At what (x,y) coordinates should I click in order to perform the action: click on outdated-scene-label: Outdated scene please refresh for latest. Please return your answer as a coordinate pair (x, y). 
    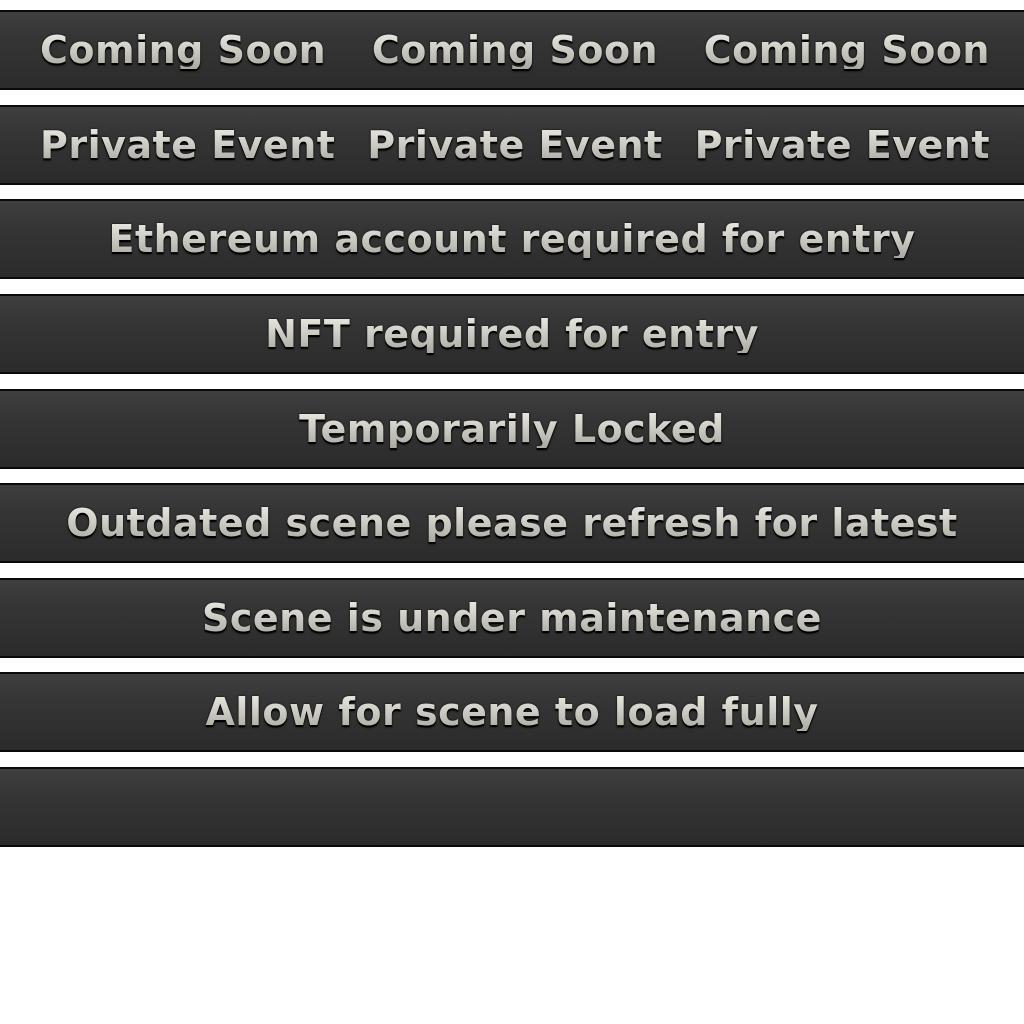
    Looking at the image, I should click on (512, 523).